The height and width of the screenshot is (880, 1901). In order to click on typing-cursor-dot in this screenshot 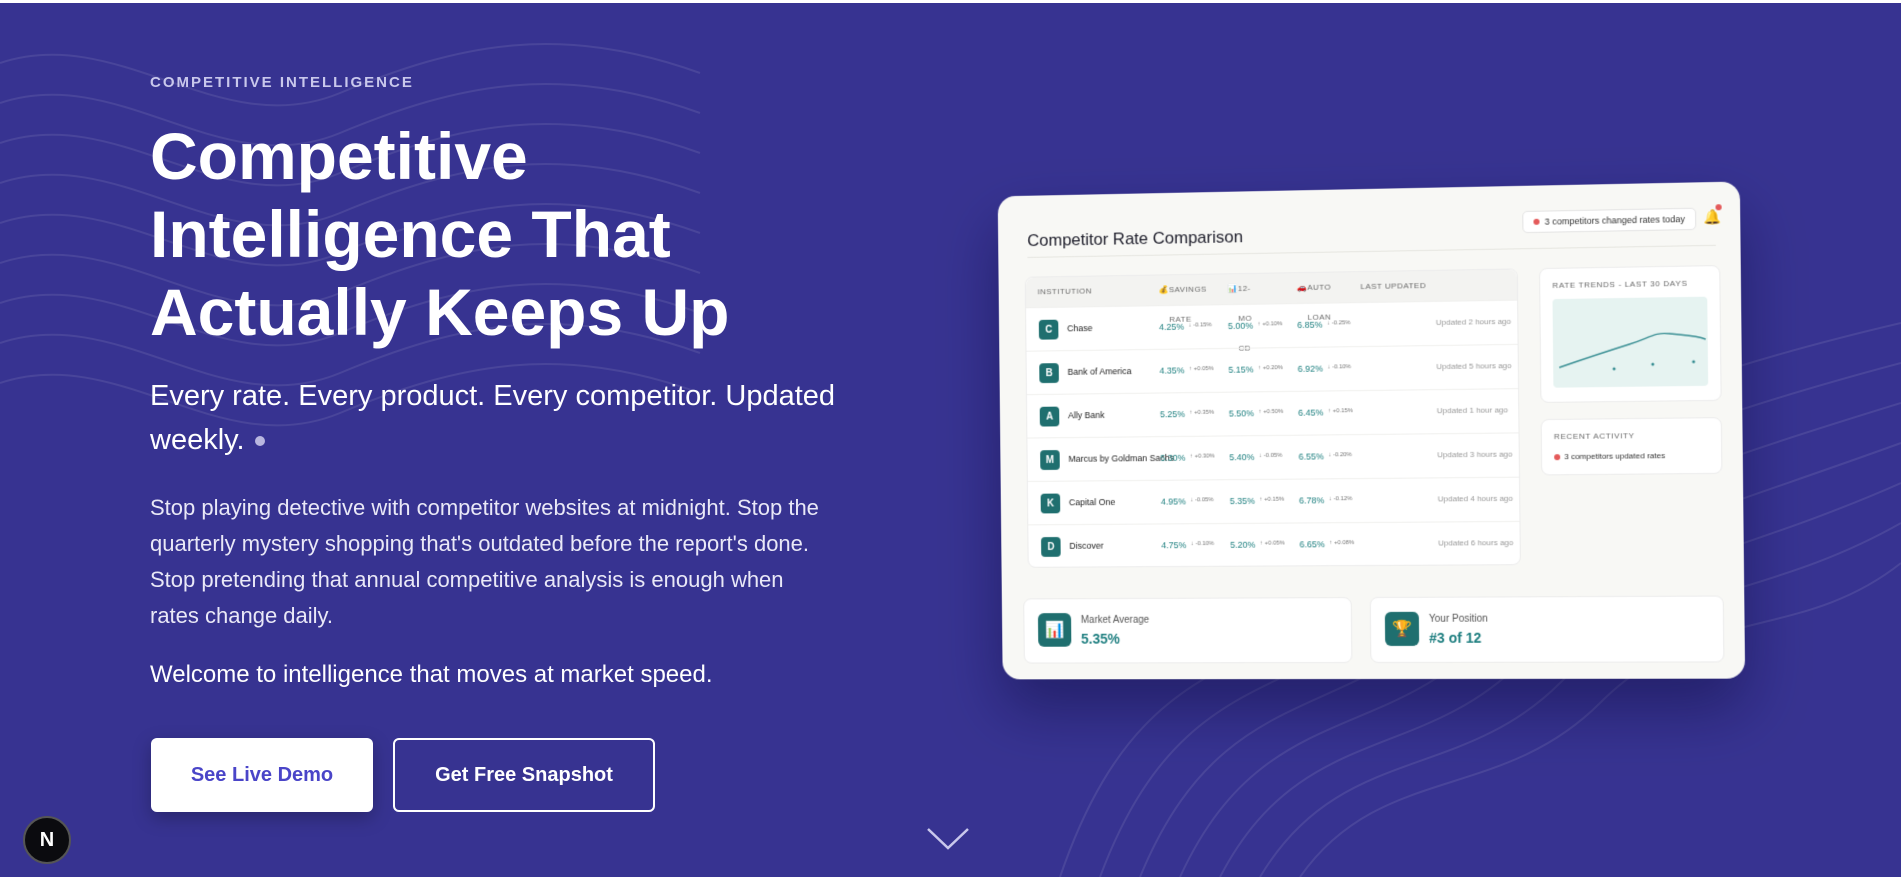, I will do `click(259, 441)`.